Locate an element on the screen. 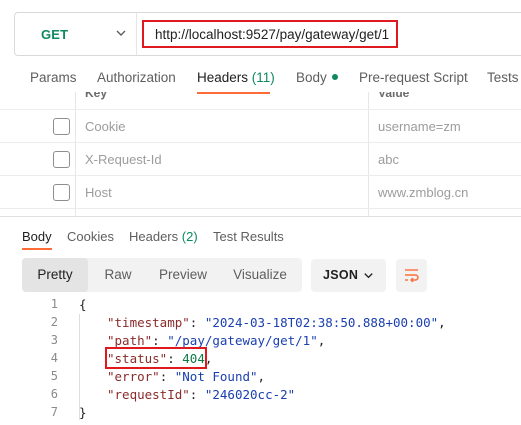 Image resolution: width=521 pixels, height=425 pixels. wrap-lines-icon is located at coordinates (412, 276).